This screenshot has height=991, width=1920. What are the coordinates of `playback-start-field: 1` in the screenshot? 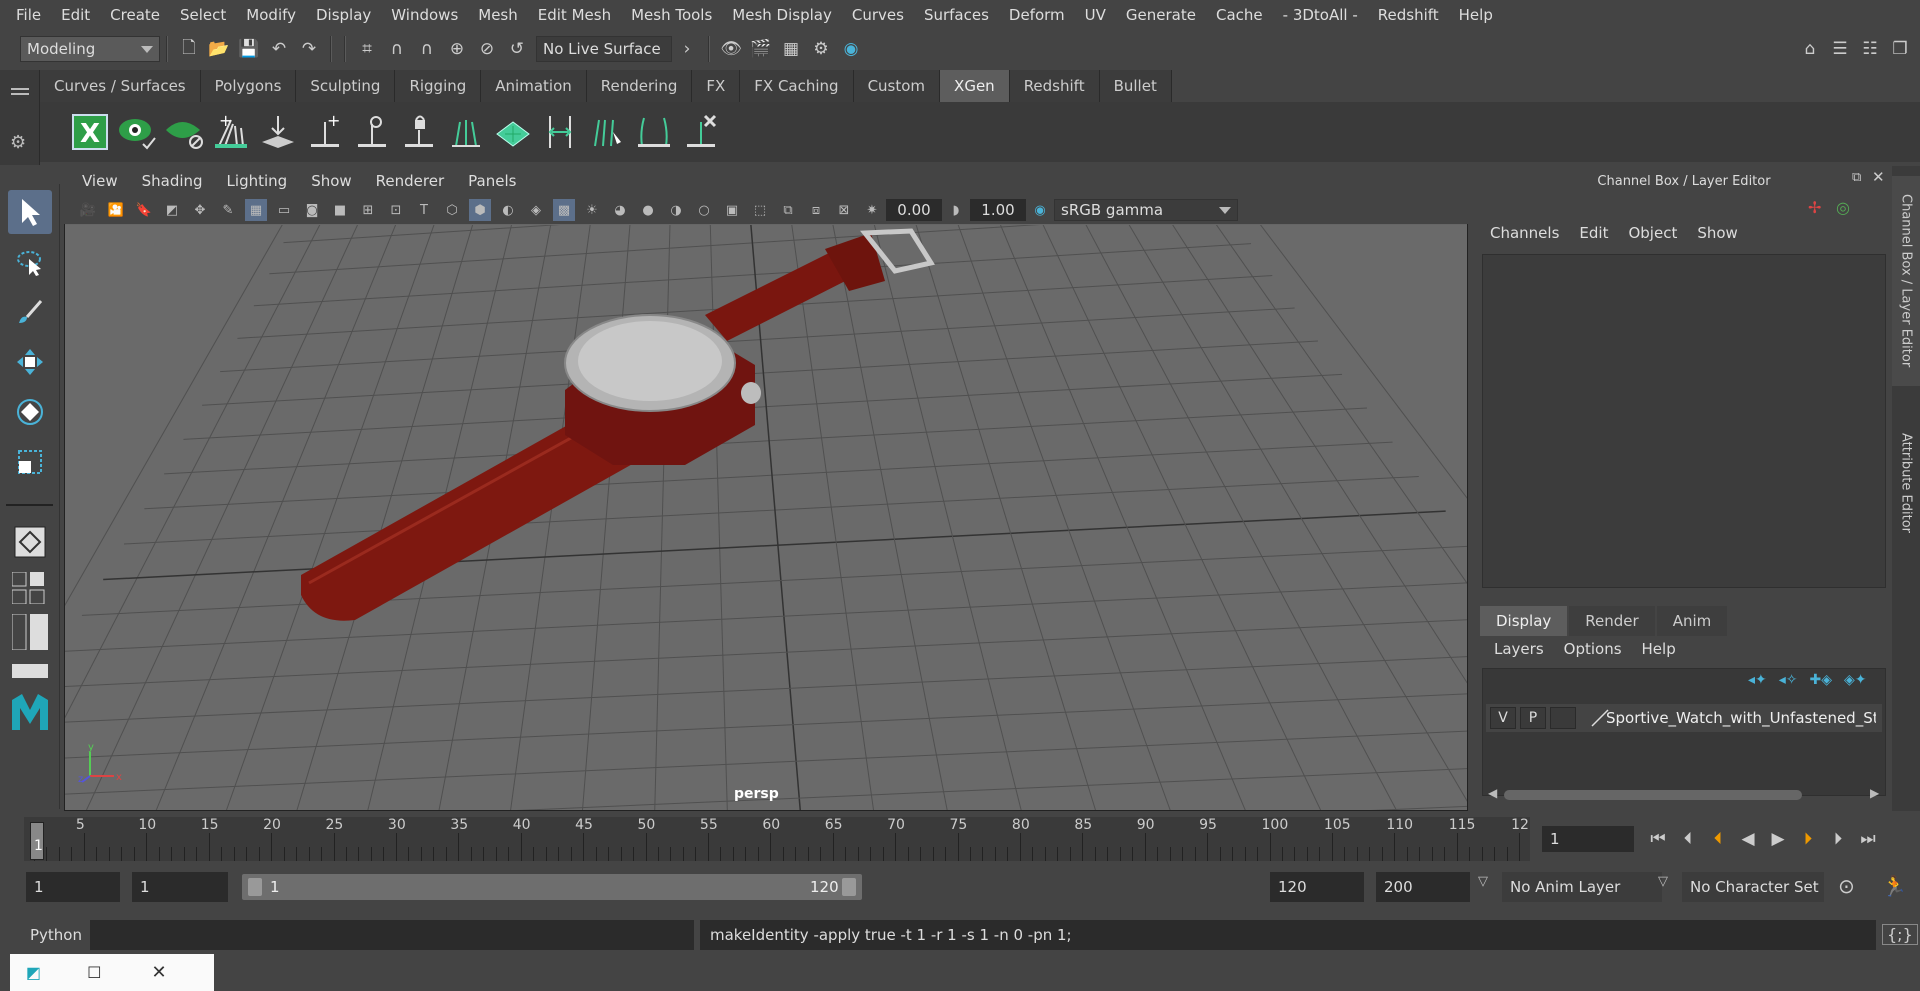 It's located at (180, 887).